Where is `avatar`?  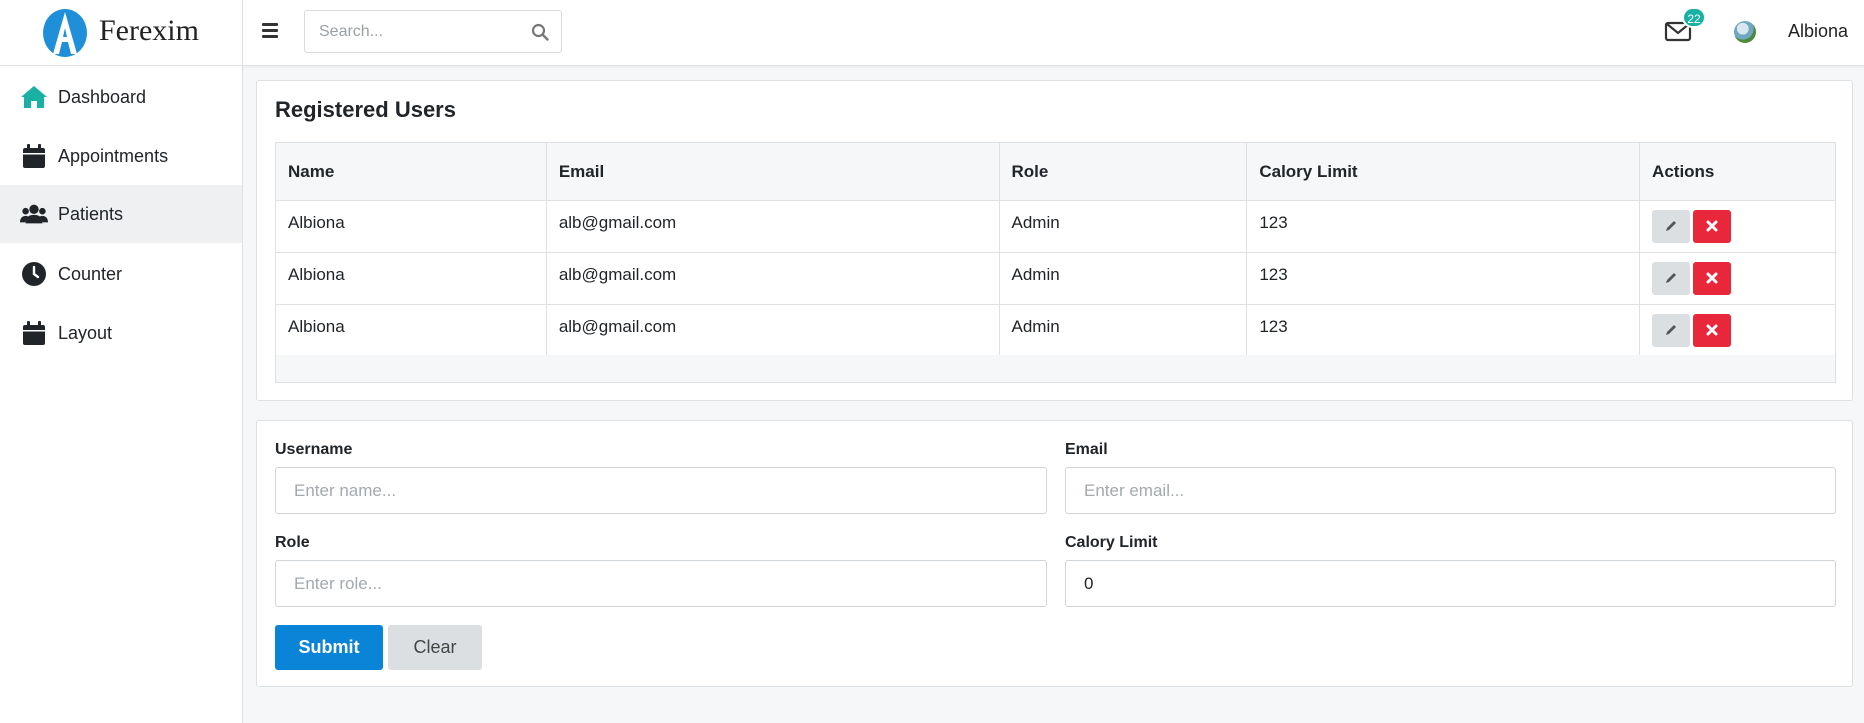 avatar is located at coordinates (1745, 32).